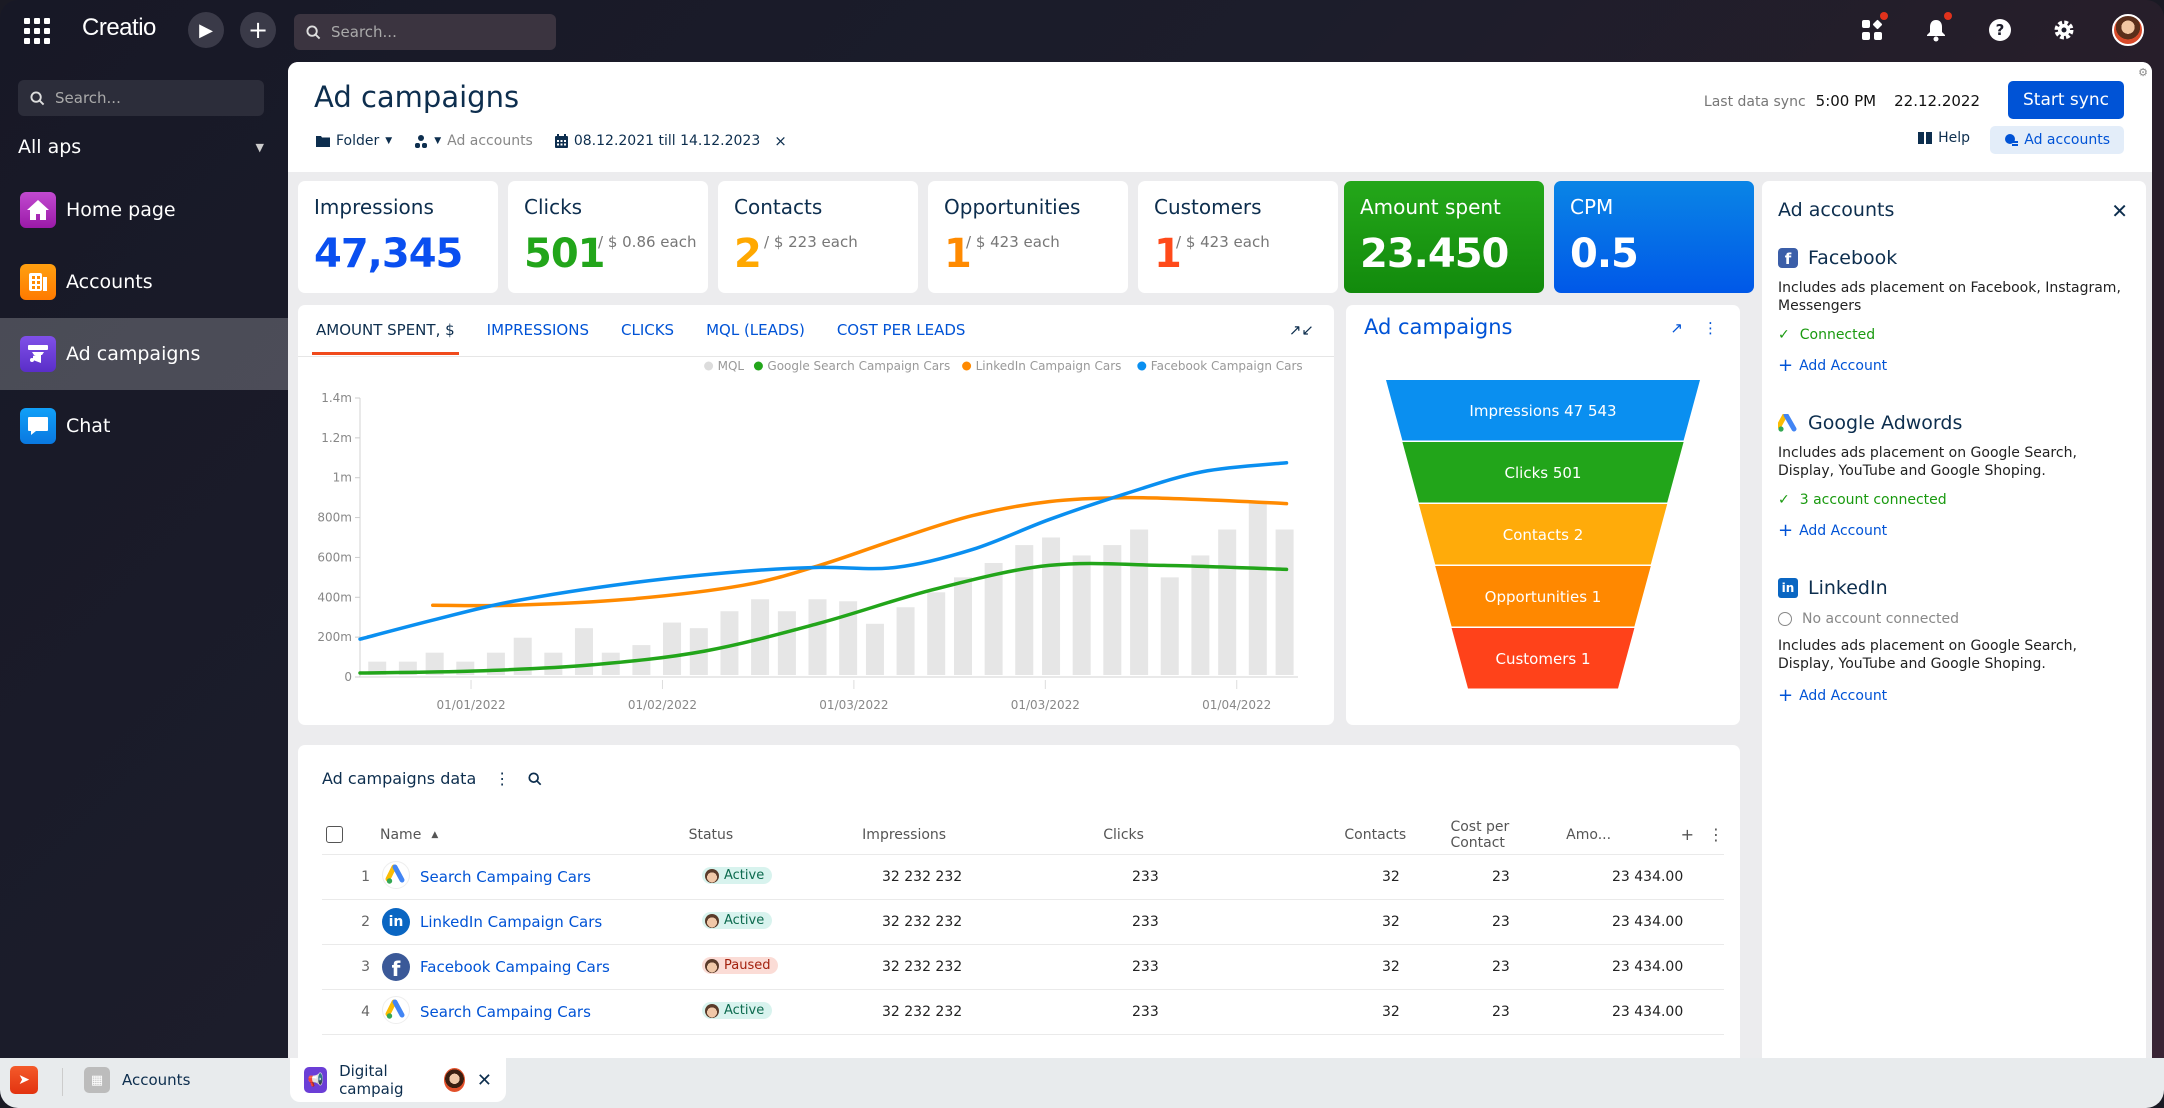  What do you see at coordinates (144, 282) in the screenshot?
I see `sidebar-item-accounts: Accounts` at bounding box center [144, 282].